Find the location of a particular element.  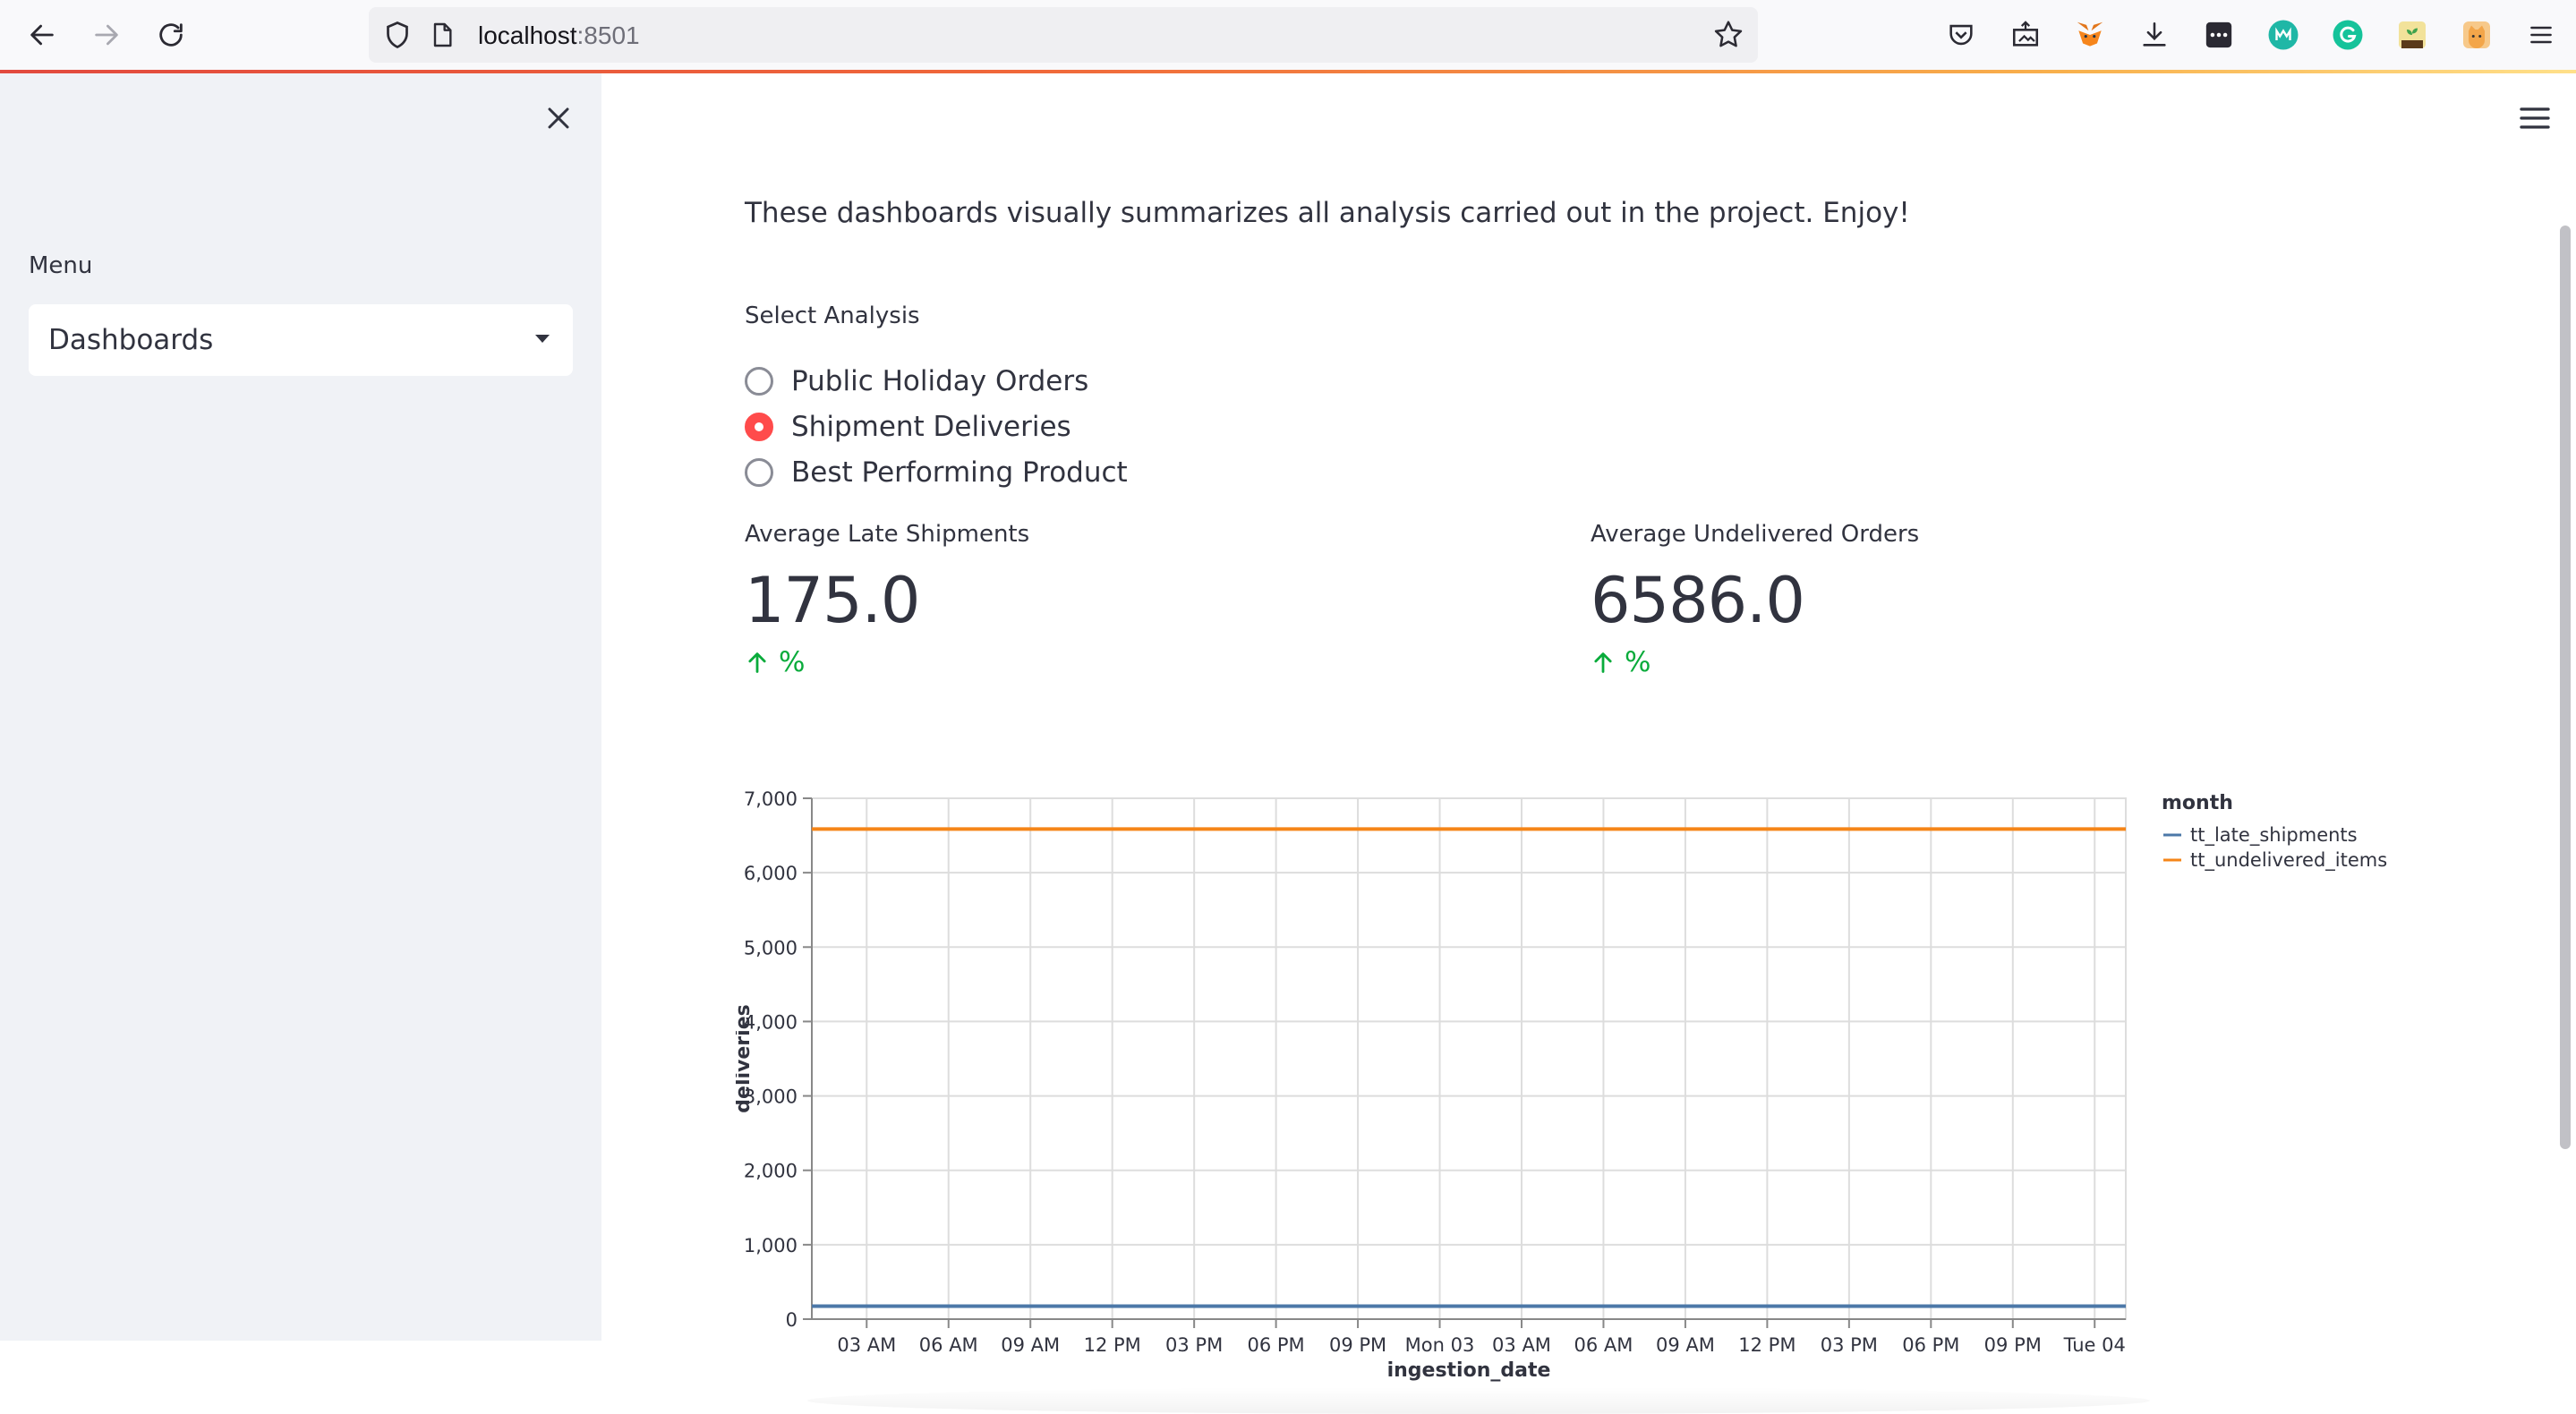

download-icon is located at coordinates (2154, 34).